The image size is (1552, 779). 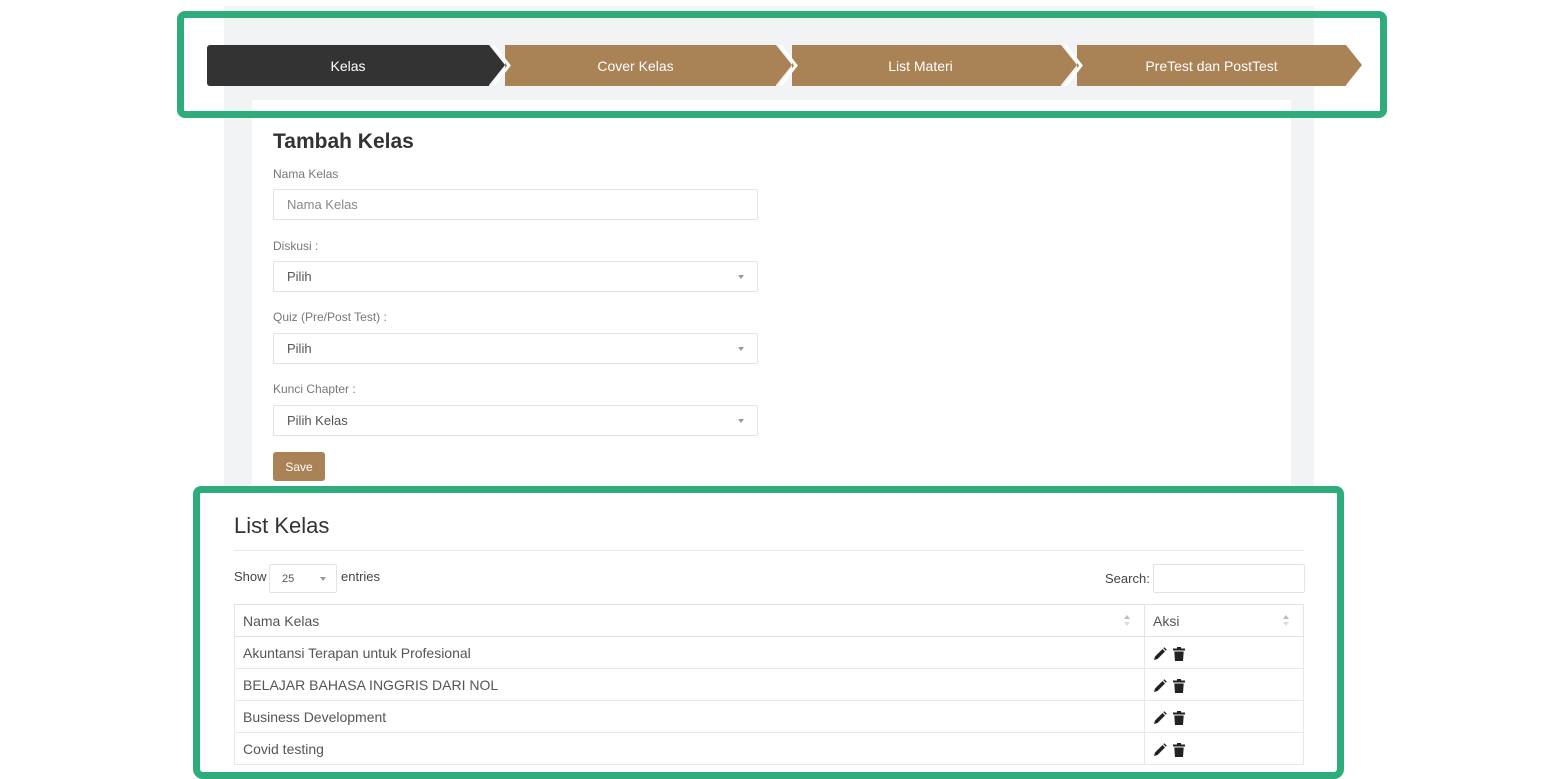 I want to click on nama-kelas-field, so click(x=515, y=204).